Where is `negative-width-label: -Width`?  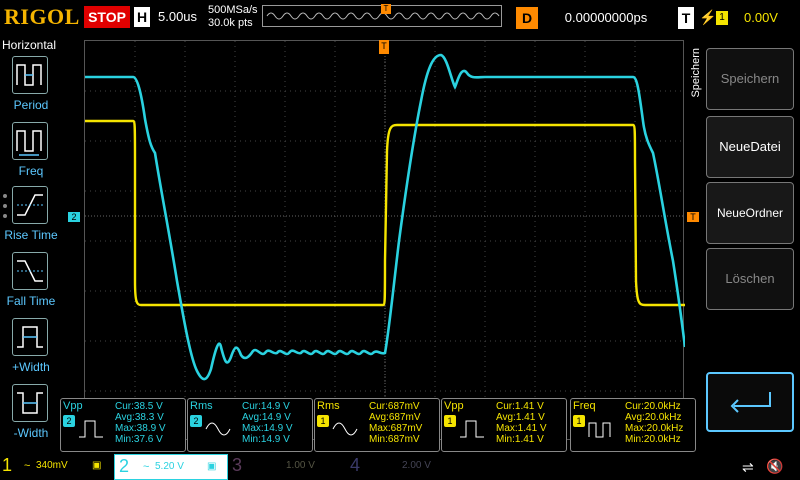 negative-width-label: -Width is located at coordinates (31, 433).